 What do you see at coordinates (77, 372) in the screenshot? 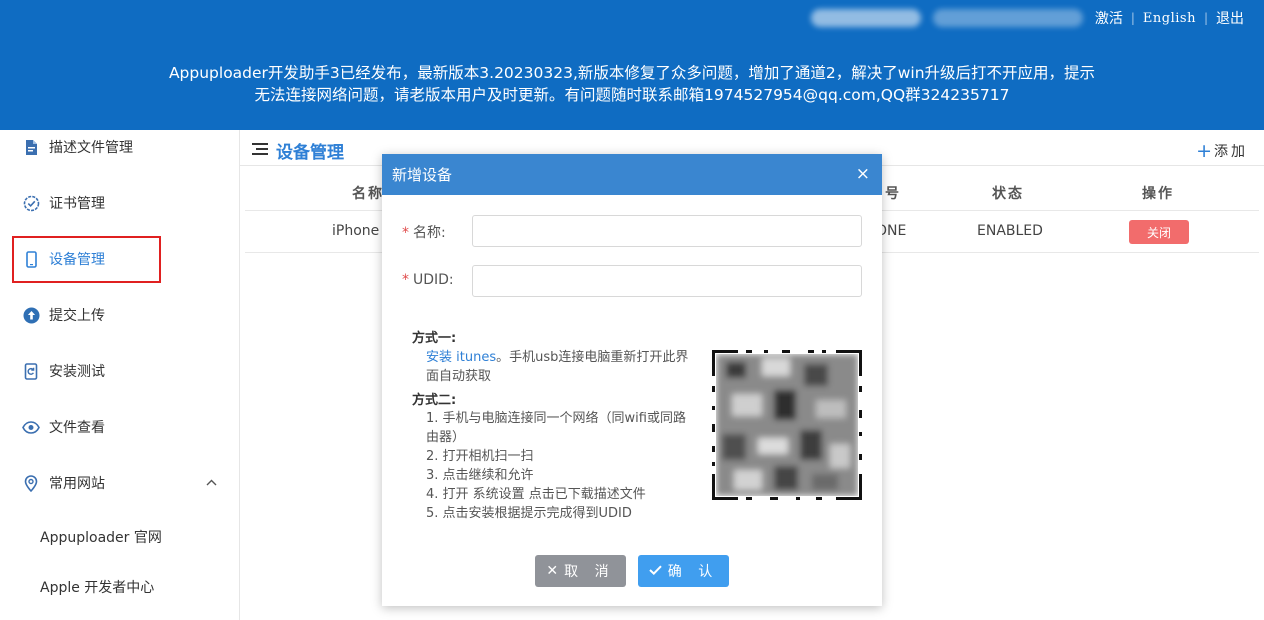
I see `sidebar-item-label: 安装测试` at bounding box center [77, 372].